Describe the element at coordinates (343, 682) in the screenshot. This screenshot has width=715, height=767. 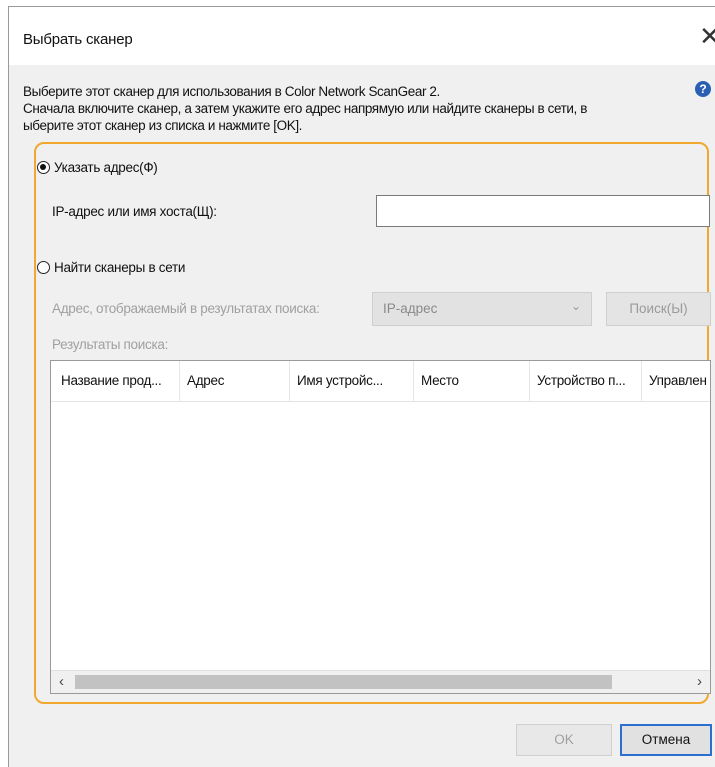
I see `scrollbar-thumb` at that location.